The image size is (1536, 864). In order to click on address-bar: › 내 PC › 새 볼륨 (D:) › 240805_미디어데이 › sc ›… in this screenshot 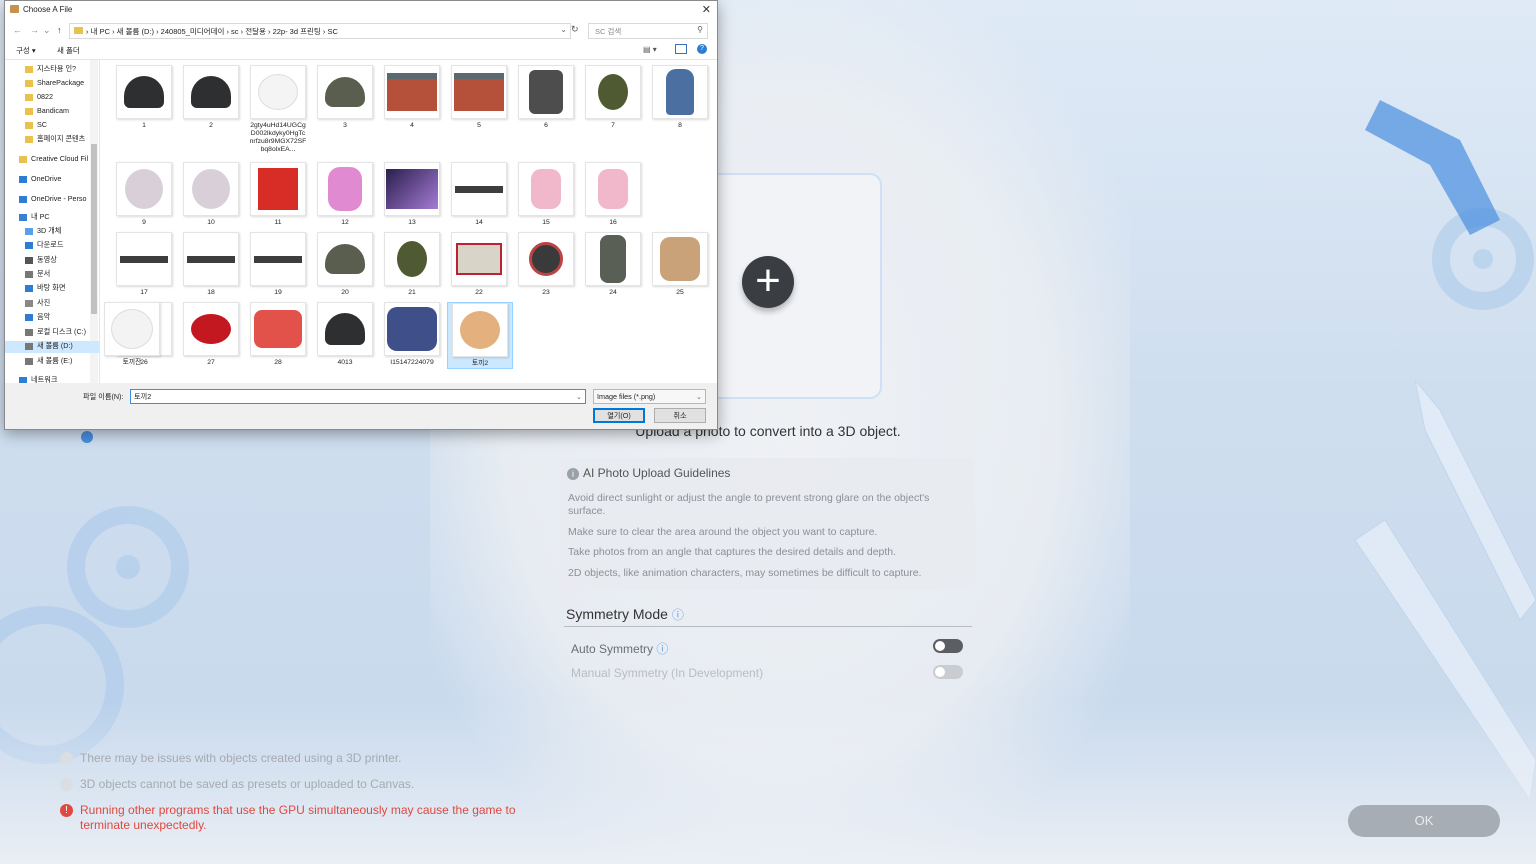, I will do `click(320, 31)`.